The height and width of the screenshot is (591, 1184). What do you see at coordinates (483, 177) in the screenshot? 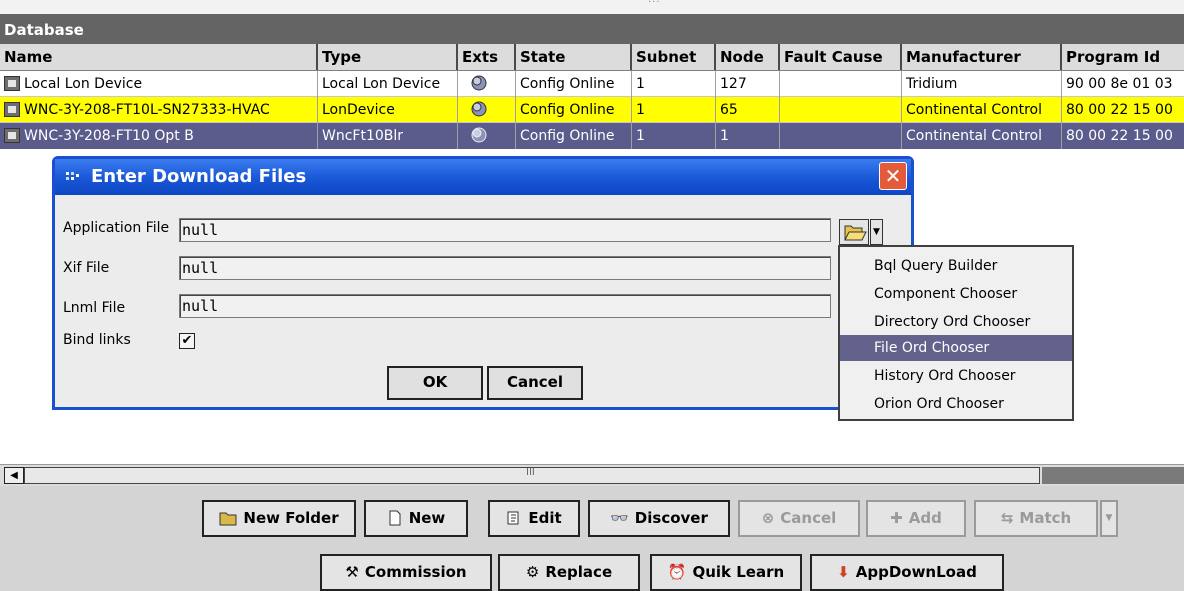
I see `dialog-titlebar: Enter Download Files ✕` at bounding box center [483, 177].